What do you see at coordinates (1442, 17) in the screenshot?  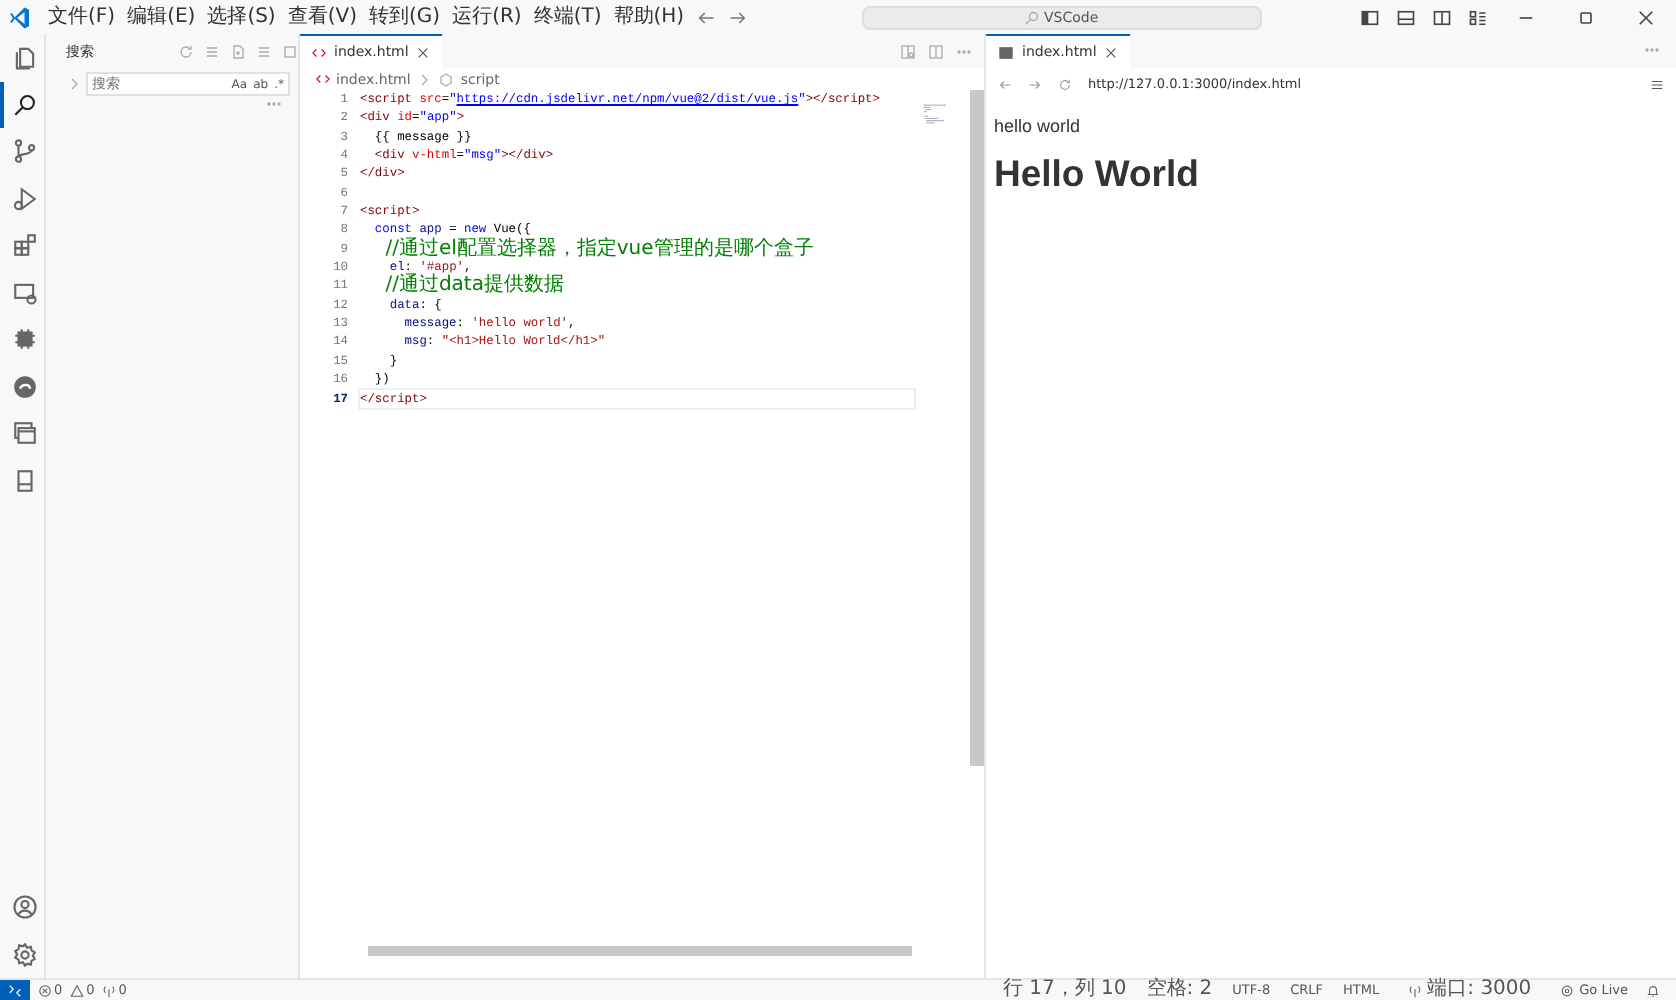 I see `split-layout-icon` at bounding box center [1442, 17].